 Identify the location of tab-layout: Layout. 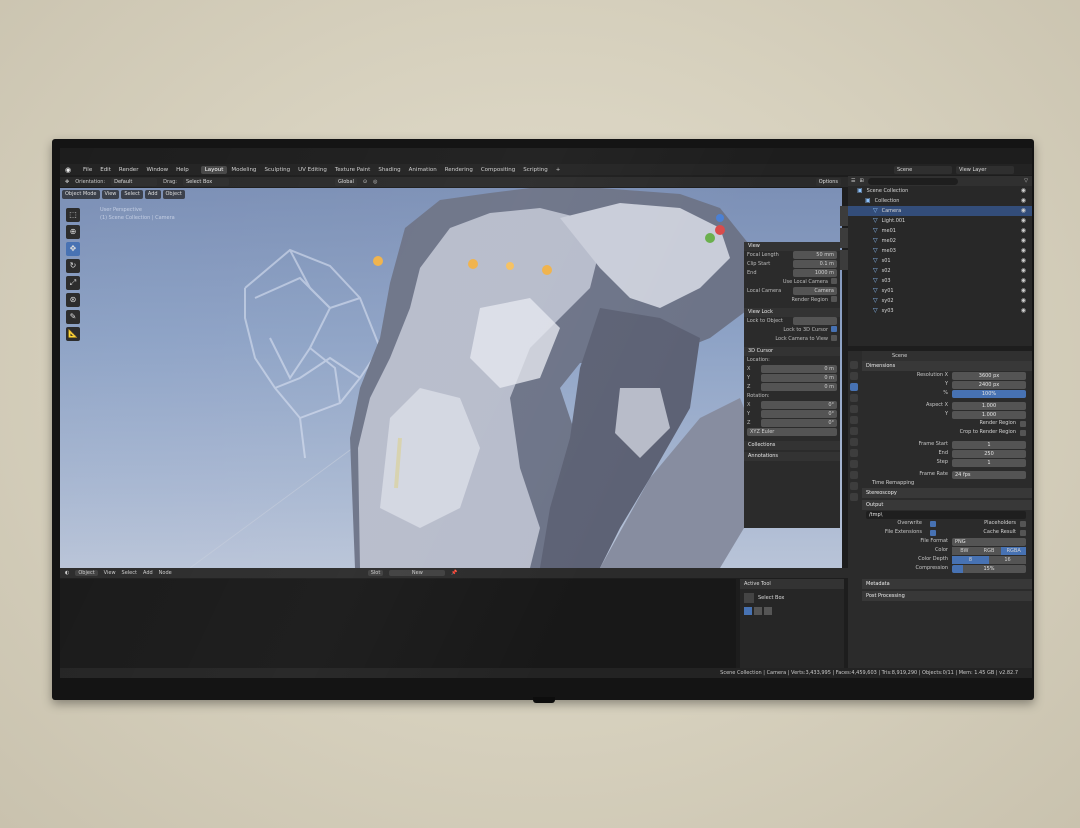
(214, 169).